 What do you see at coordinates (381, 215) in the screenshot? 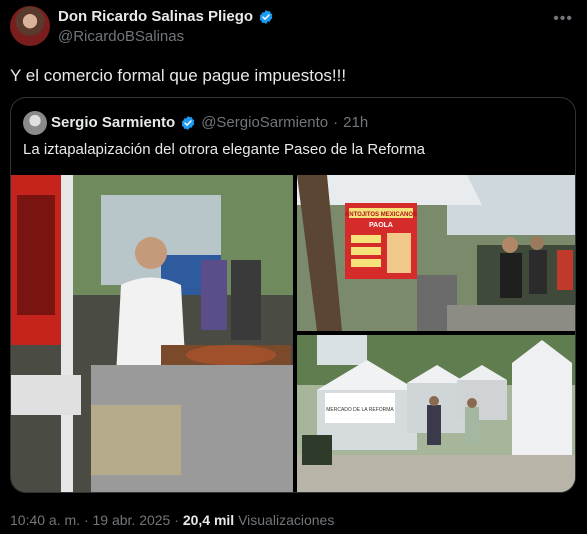
I see `sign-line-1: ANTOJITOS MEXICANOS` at bounding box center [381, 215].